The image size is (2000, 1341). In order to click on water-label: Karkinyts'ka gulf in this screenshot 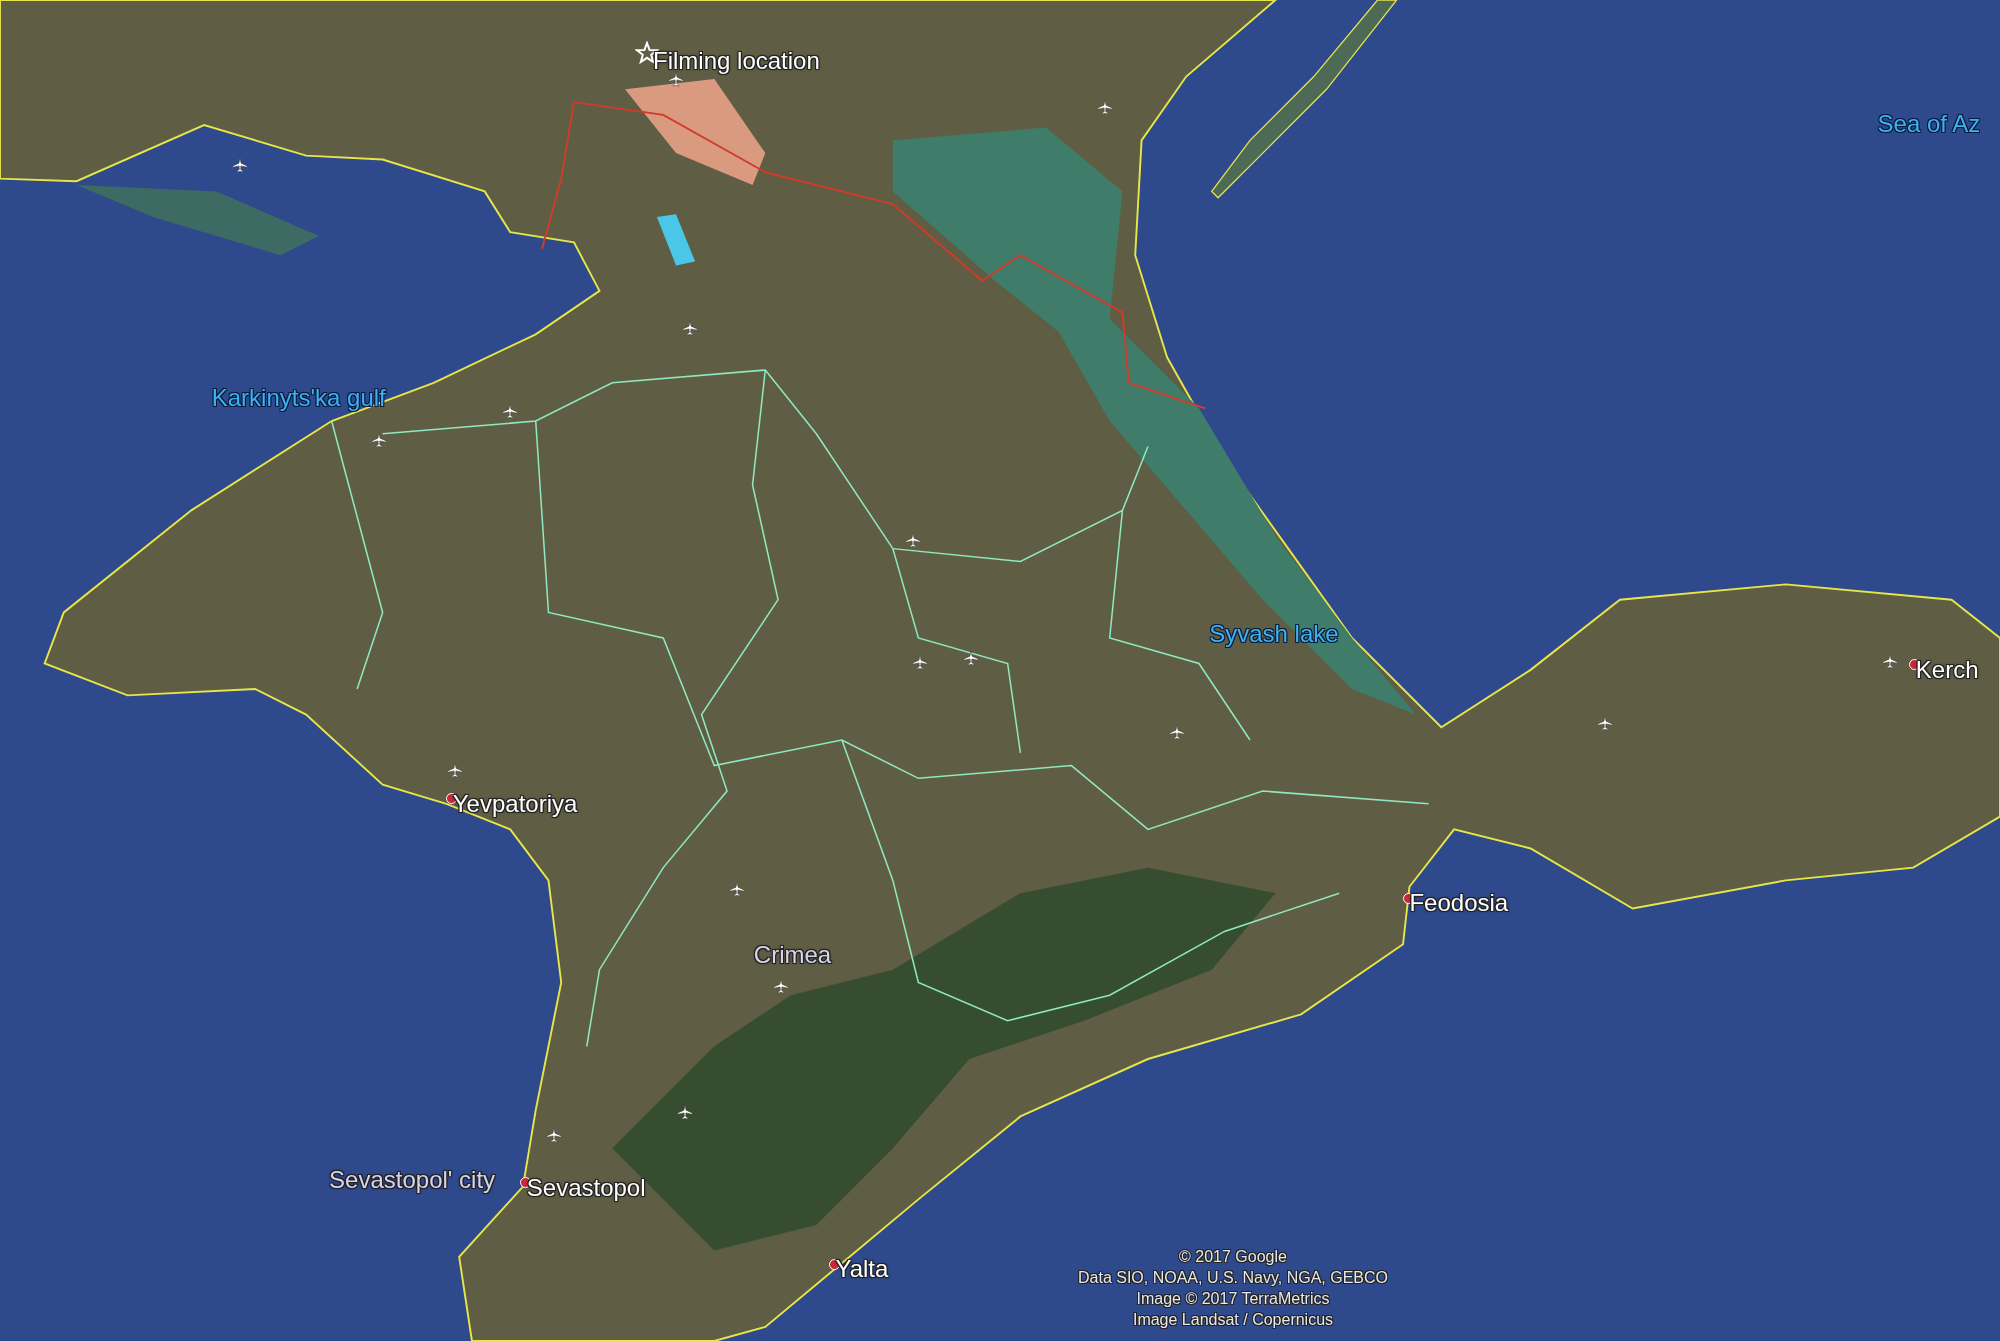, I will do `click(298, 397)`.